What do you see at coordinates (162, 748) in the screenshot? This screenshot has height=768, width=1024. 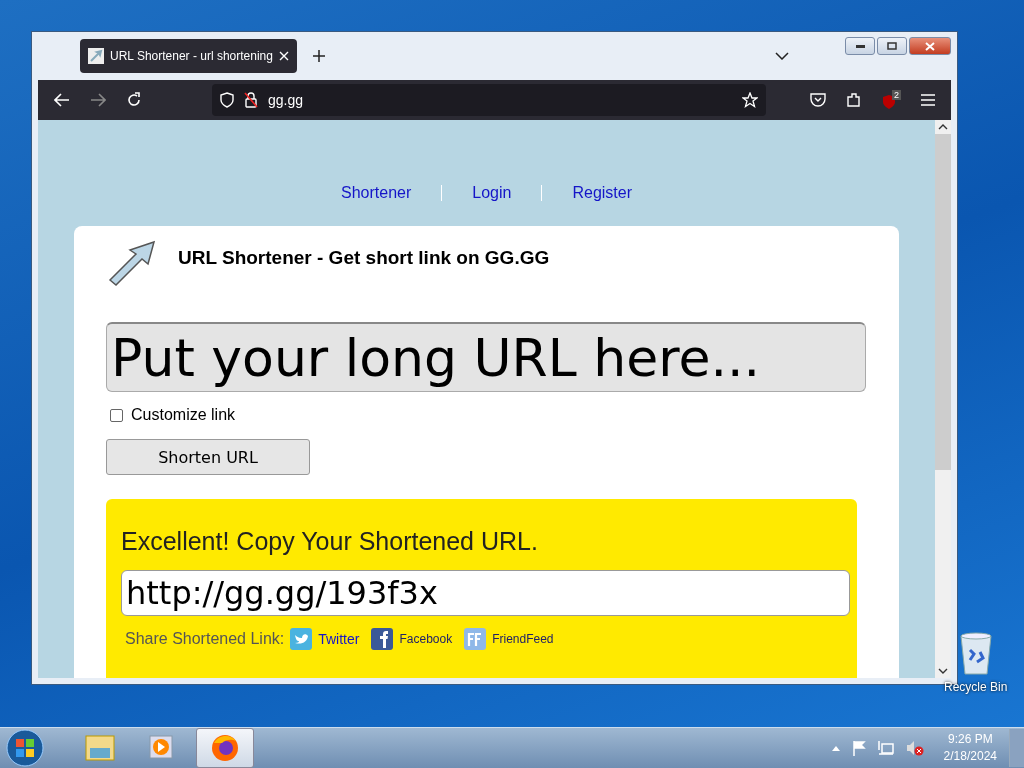 I see `media-player-icon` at bounding box center [162, 748].